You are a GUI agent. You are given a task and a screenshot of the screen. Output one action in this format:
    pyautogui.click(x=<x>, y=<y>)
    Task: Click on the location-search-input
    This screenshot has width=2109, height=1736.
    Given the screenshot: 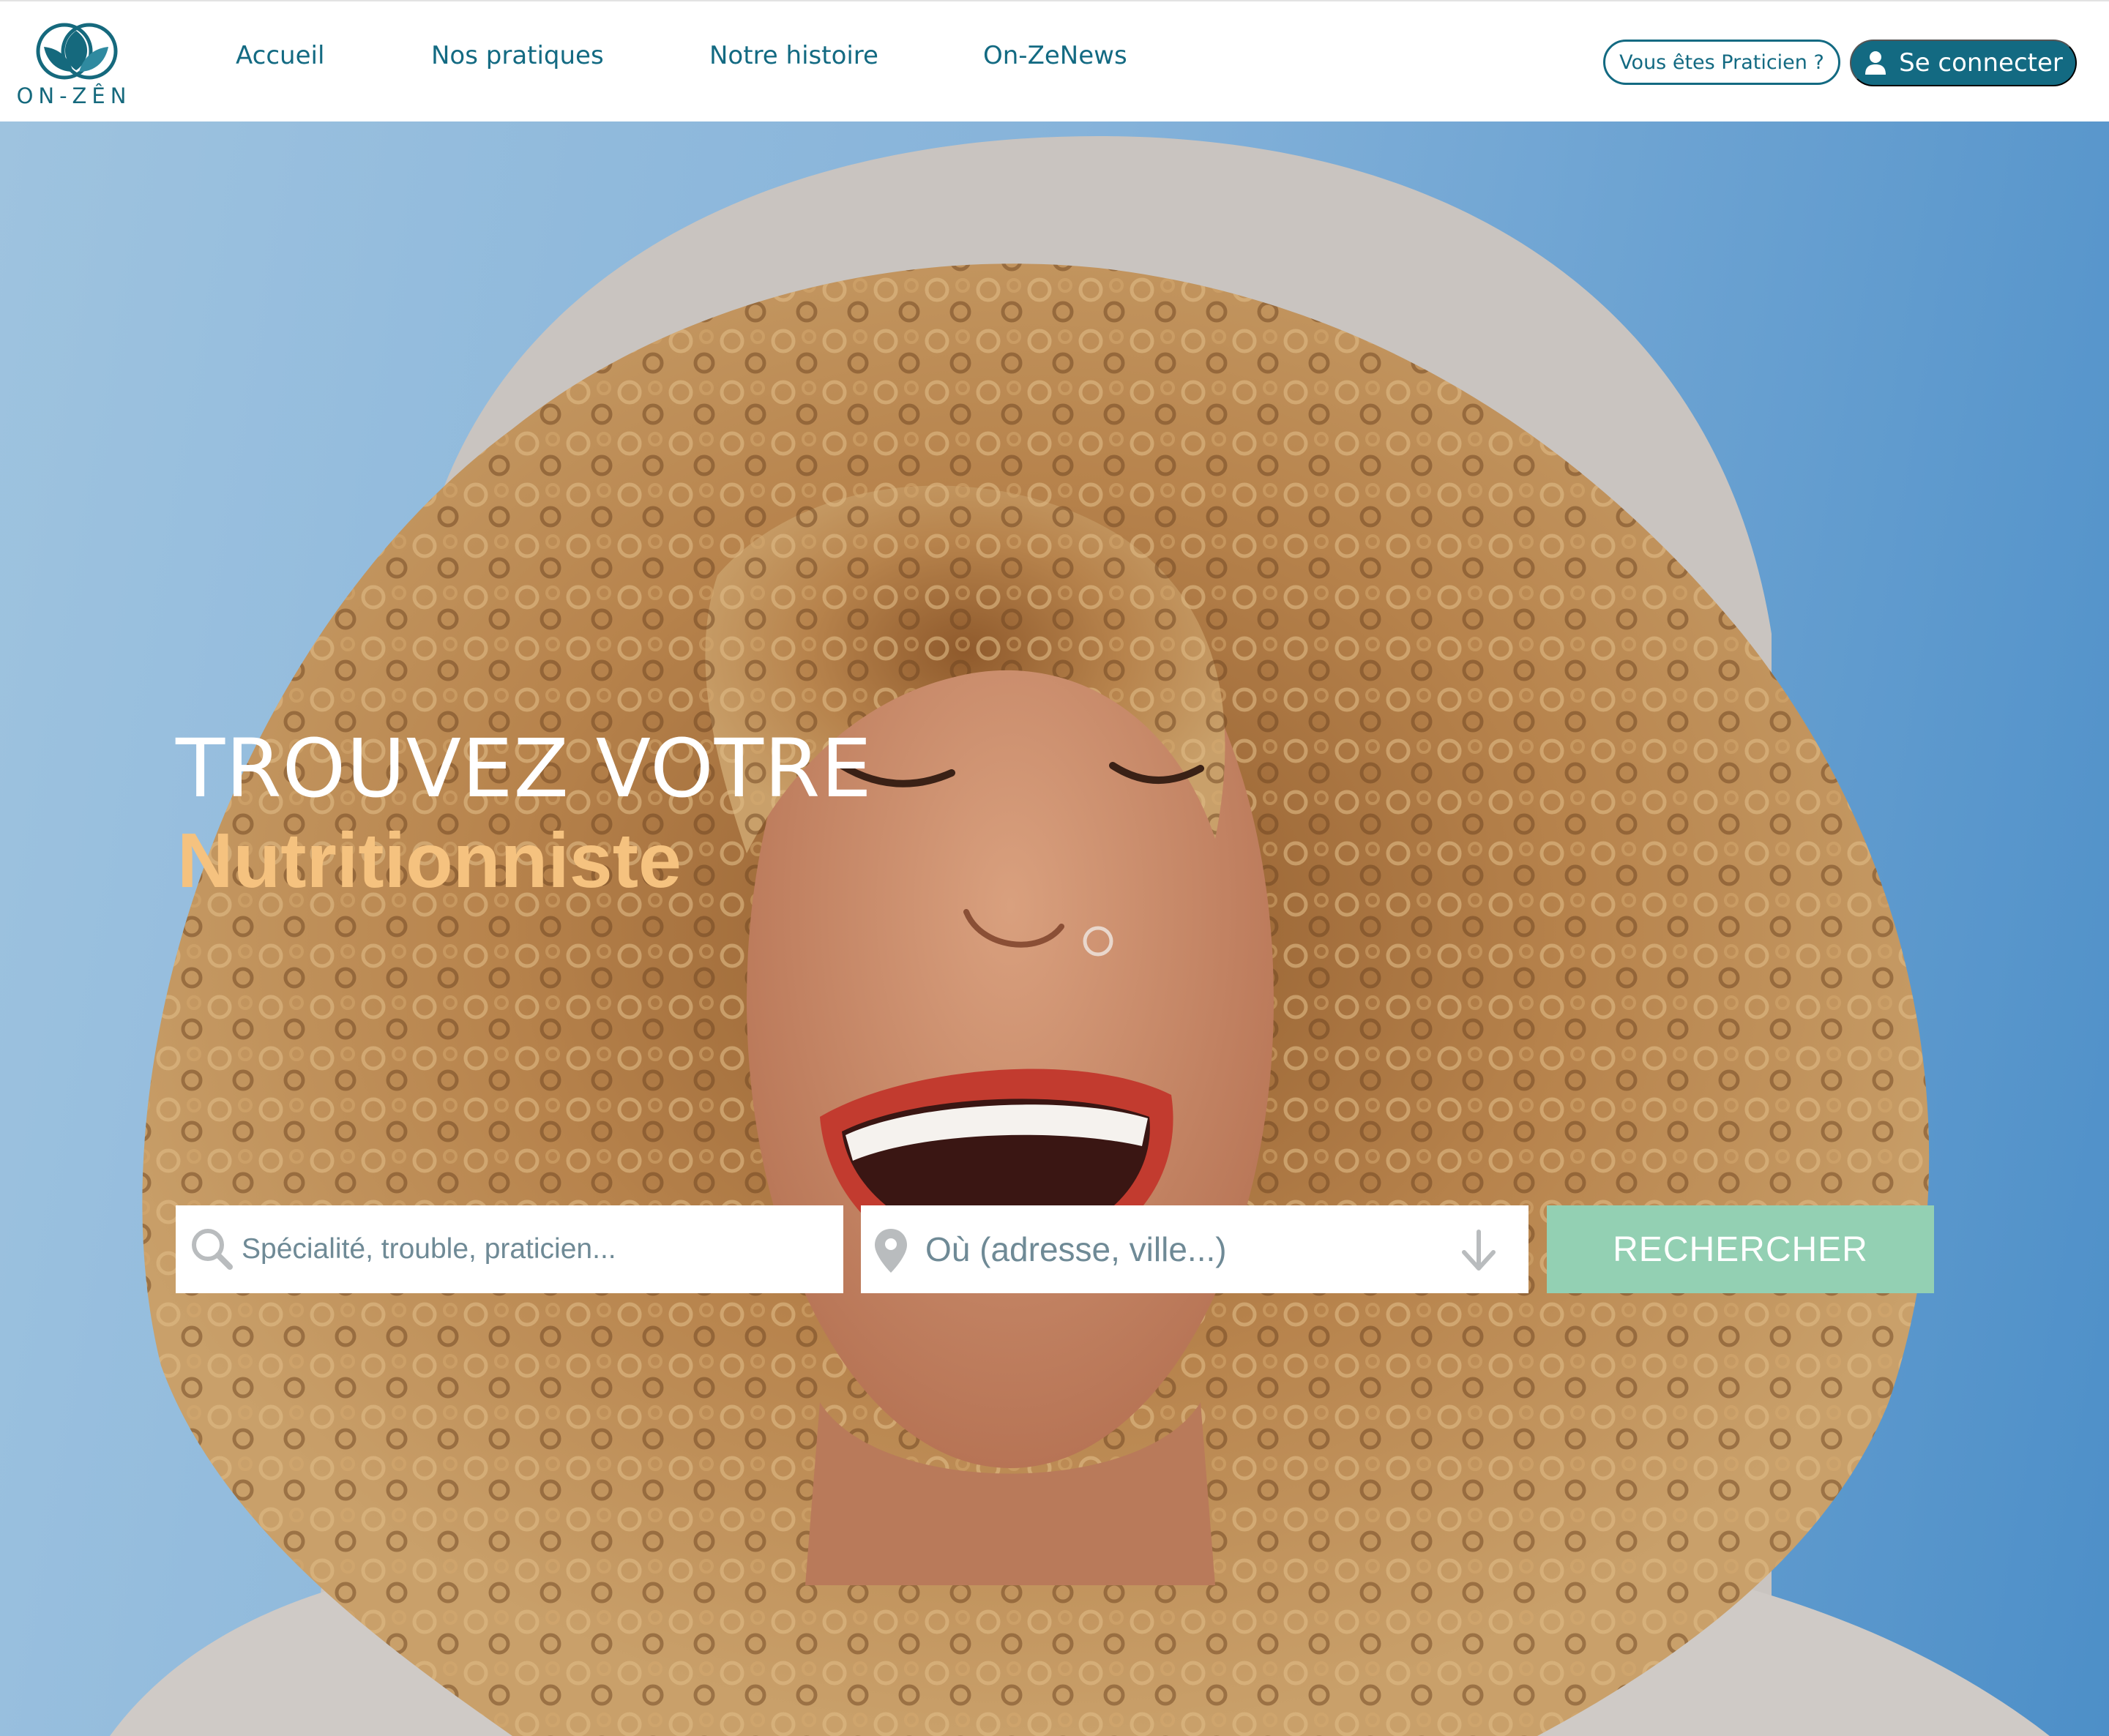 What is the action you would take?
    pyautogui.click(x=1188, y=1249)
    